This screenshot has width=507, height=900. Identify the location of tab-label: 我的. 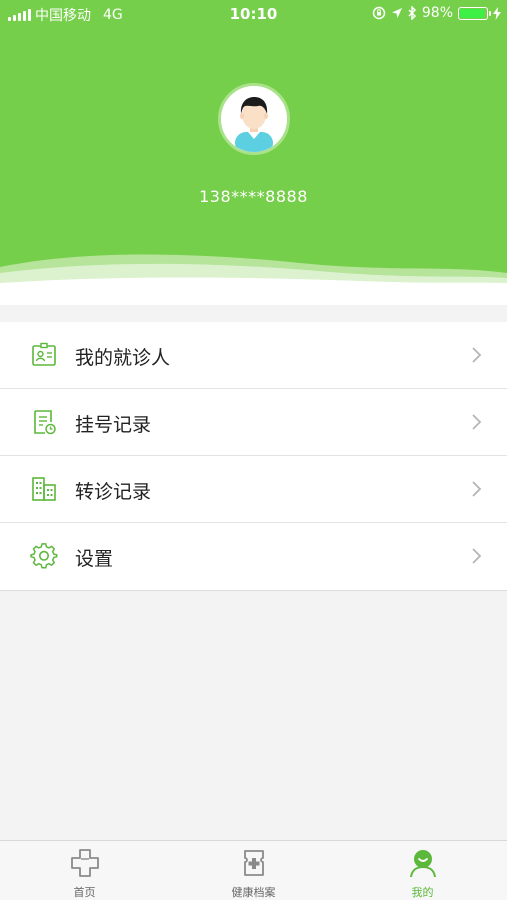
(422, 892).